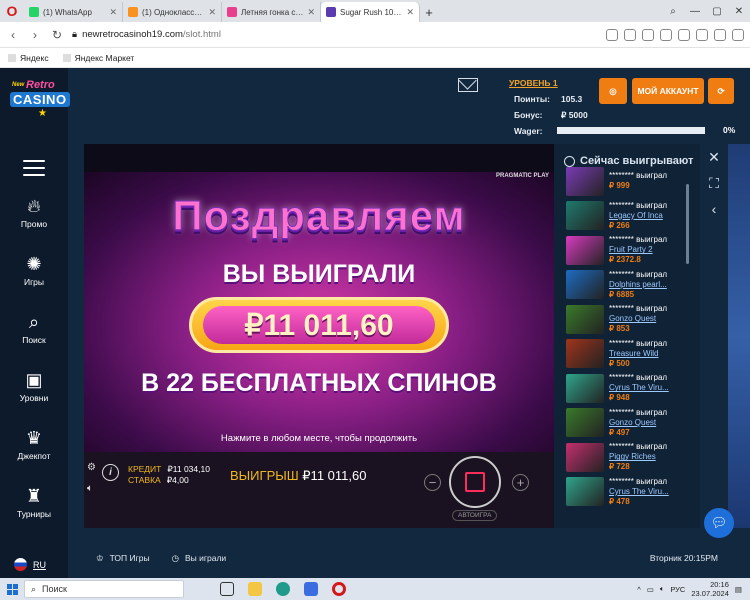  What do you see at coordinates (35, 35) in the screenshot?
I see `forward-icon: ›` at bounding box center [35, 35].